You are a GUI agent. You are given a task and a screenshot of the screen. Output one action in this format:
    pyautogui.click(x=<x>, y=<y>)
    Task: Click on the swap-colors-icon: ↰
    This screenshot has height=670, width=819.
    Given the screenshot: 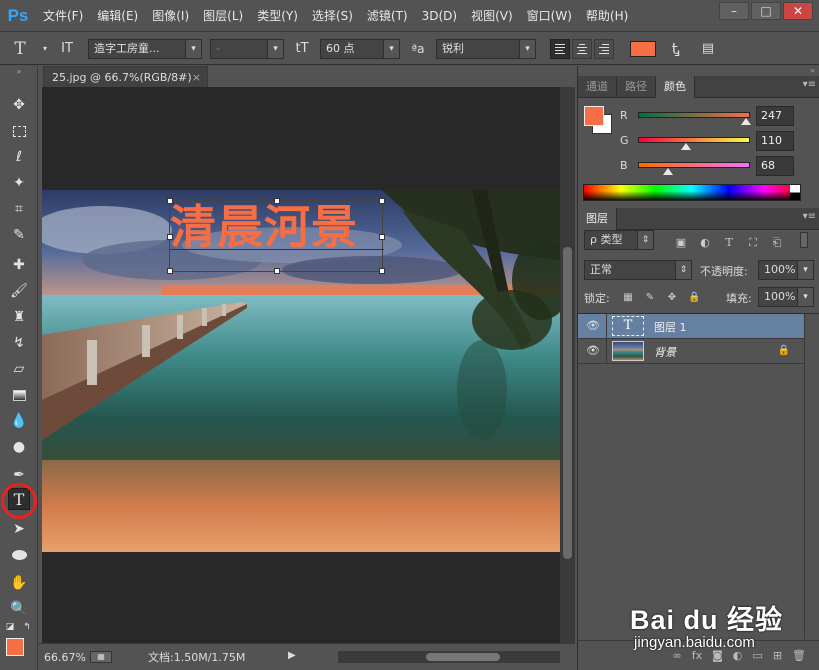 What is the action you would take?
    pyautogui.click(x=27, y=627)
    